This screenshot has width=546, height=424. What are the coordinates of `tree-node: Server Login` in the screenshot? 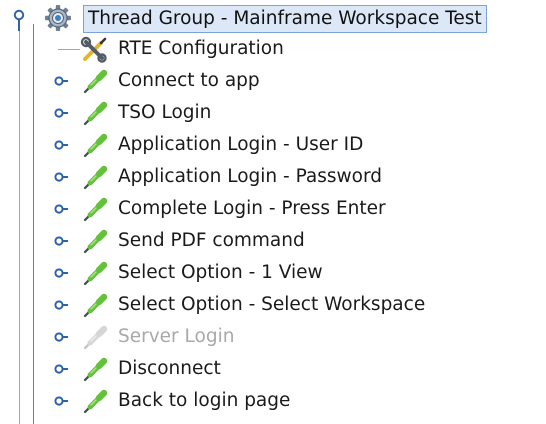 It's located at (273, 337).